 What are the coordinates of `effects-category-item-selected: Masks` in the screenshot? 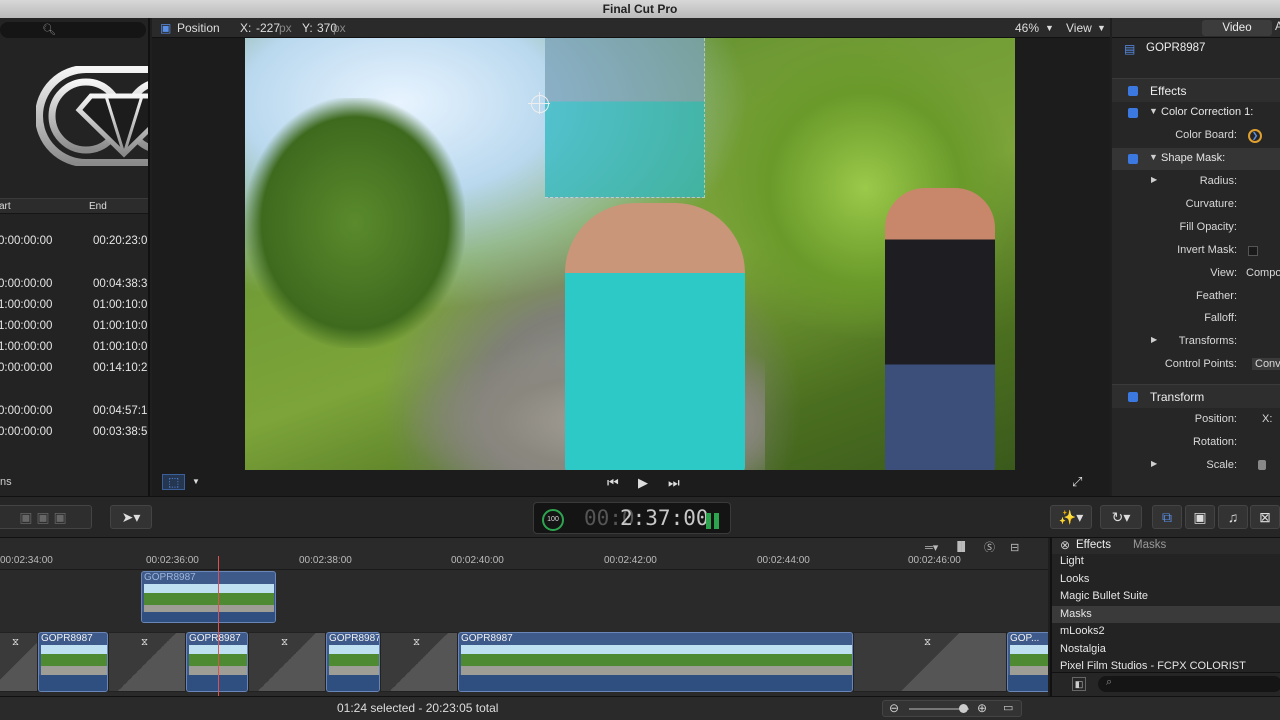 It's located at (1076, 614).